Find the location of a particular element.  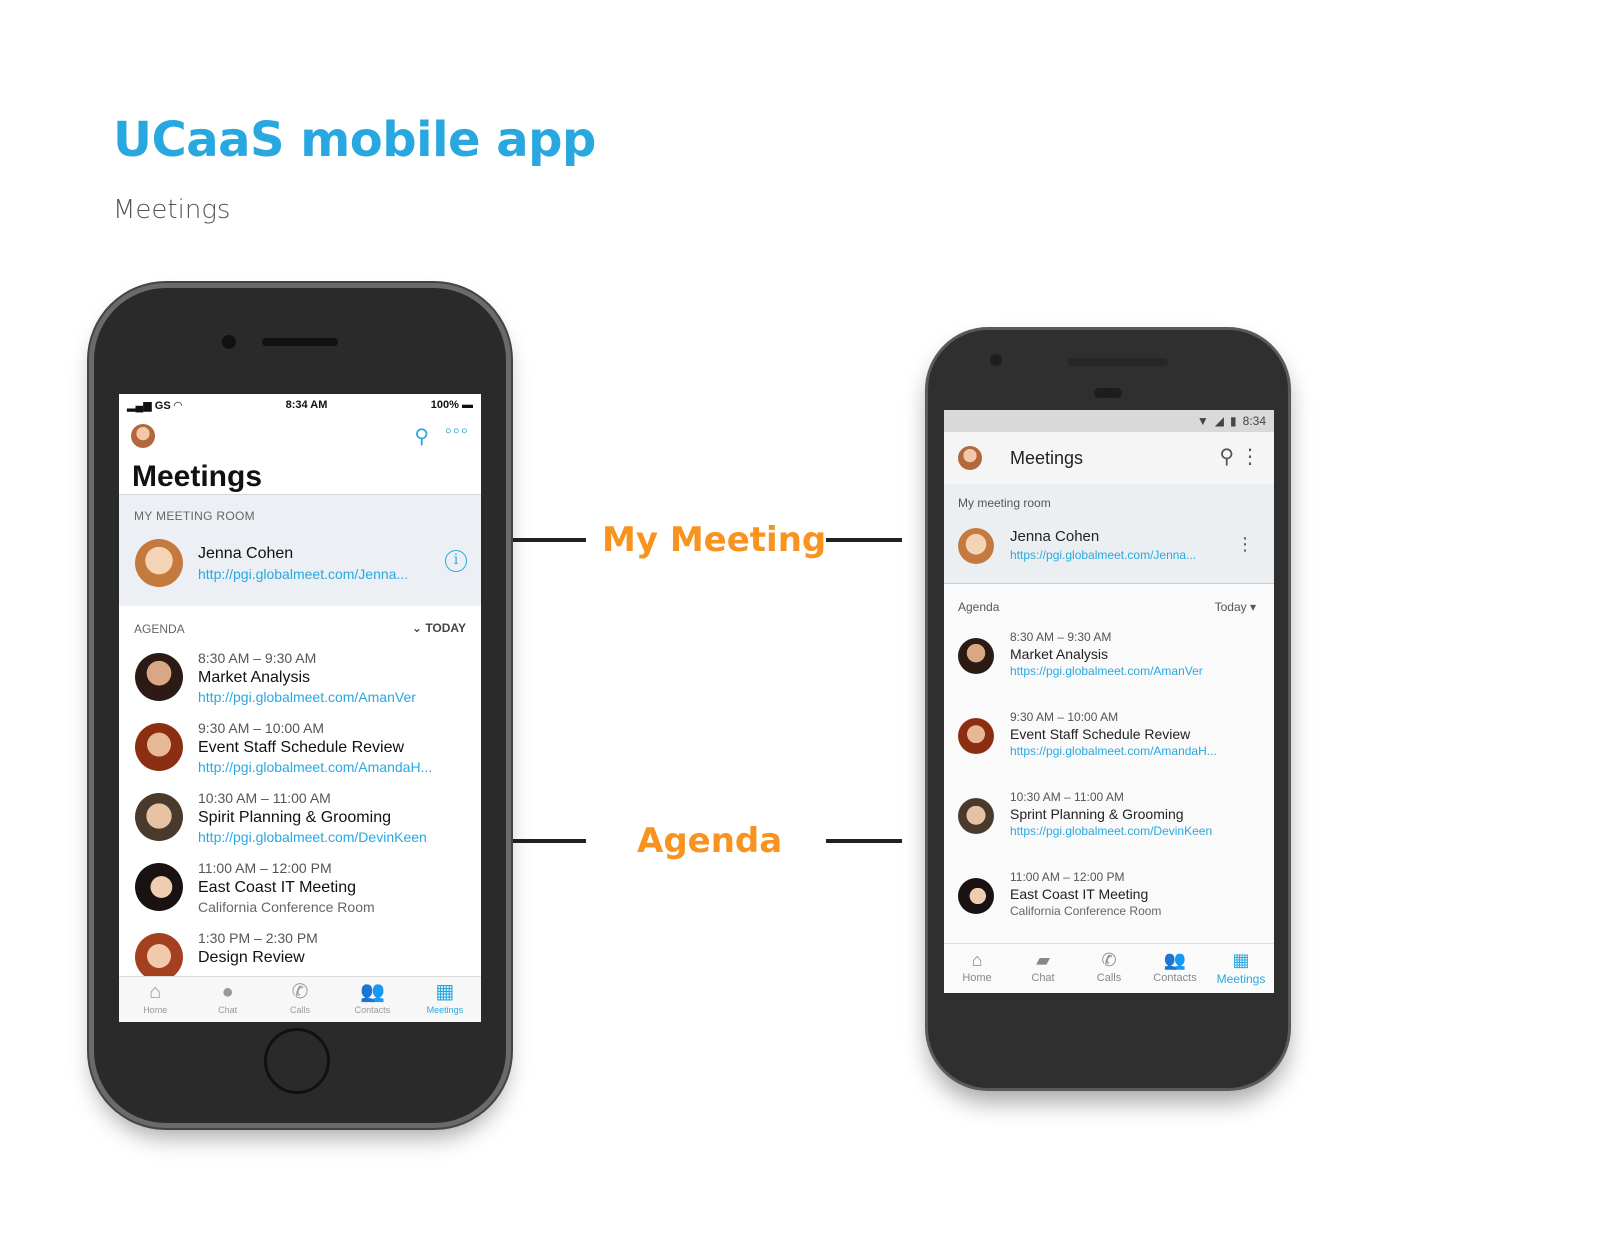

battery-icon: ▮ is located at coordinates (1233, 421).